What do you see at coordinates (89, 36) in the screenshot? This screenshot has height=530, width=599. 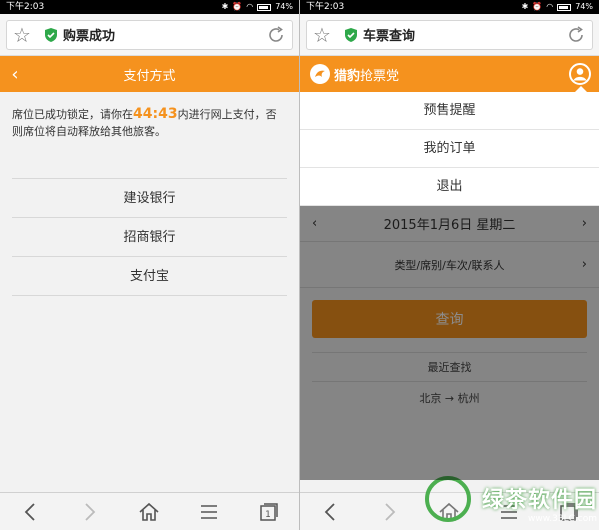 I see `page-title: 购票成功` at bounding box center [89, 36].